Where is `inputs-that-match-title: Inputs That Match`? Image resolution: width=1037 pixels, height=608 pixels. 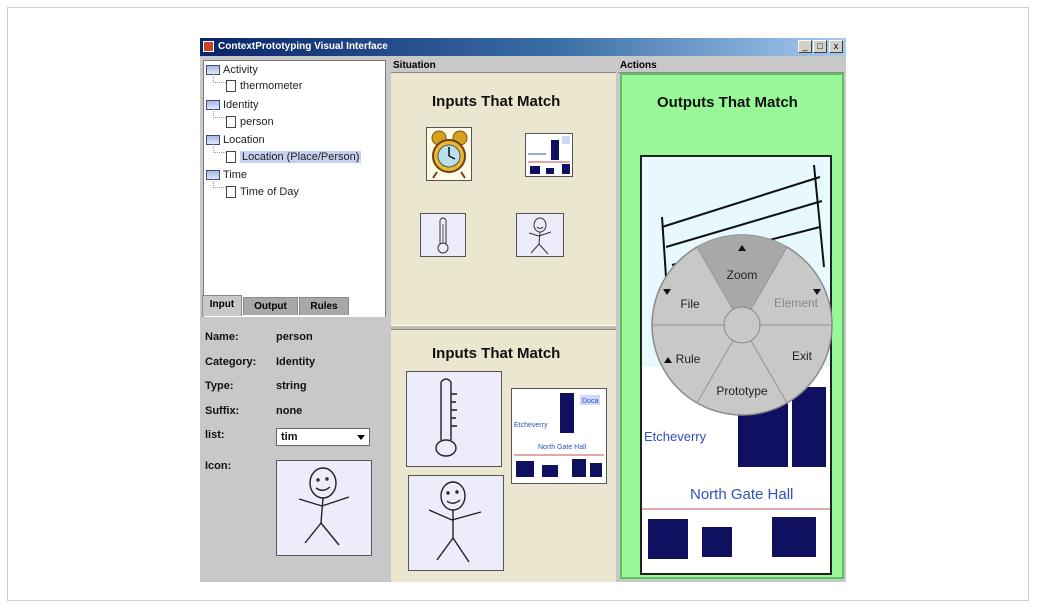
inputs-that-match-title: Inputs That Match is located at coordinates (496, 101).